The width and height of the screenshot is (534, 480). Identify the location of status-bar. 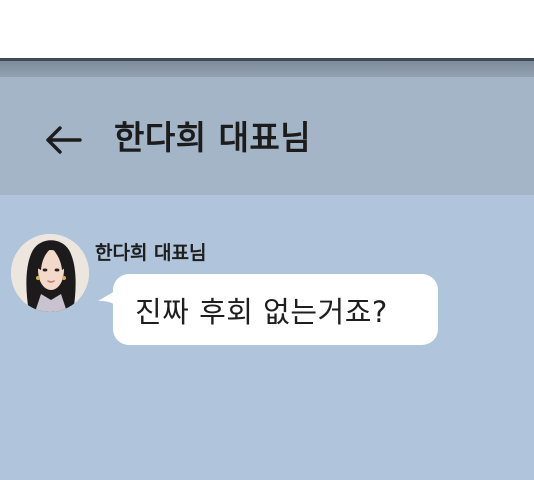
(267, 69).